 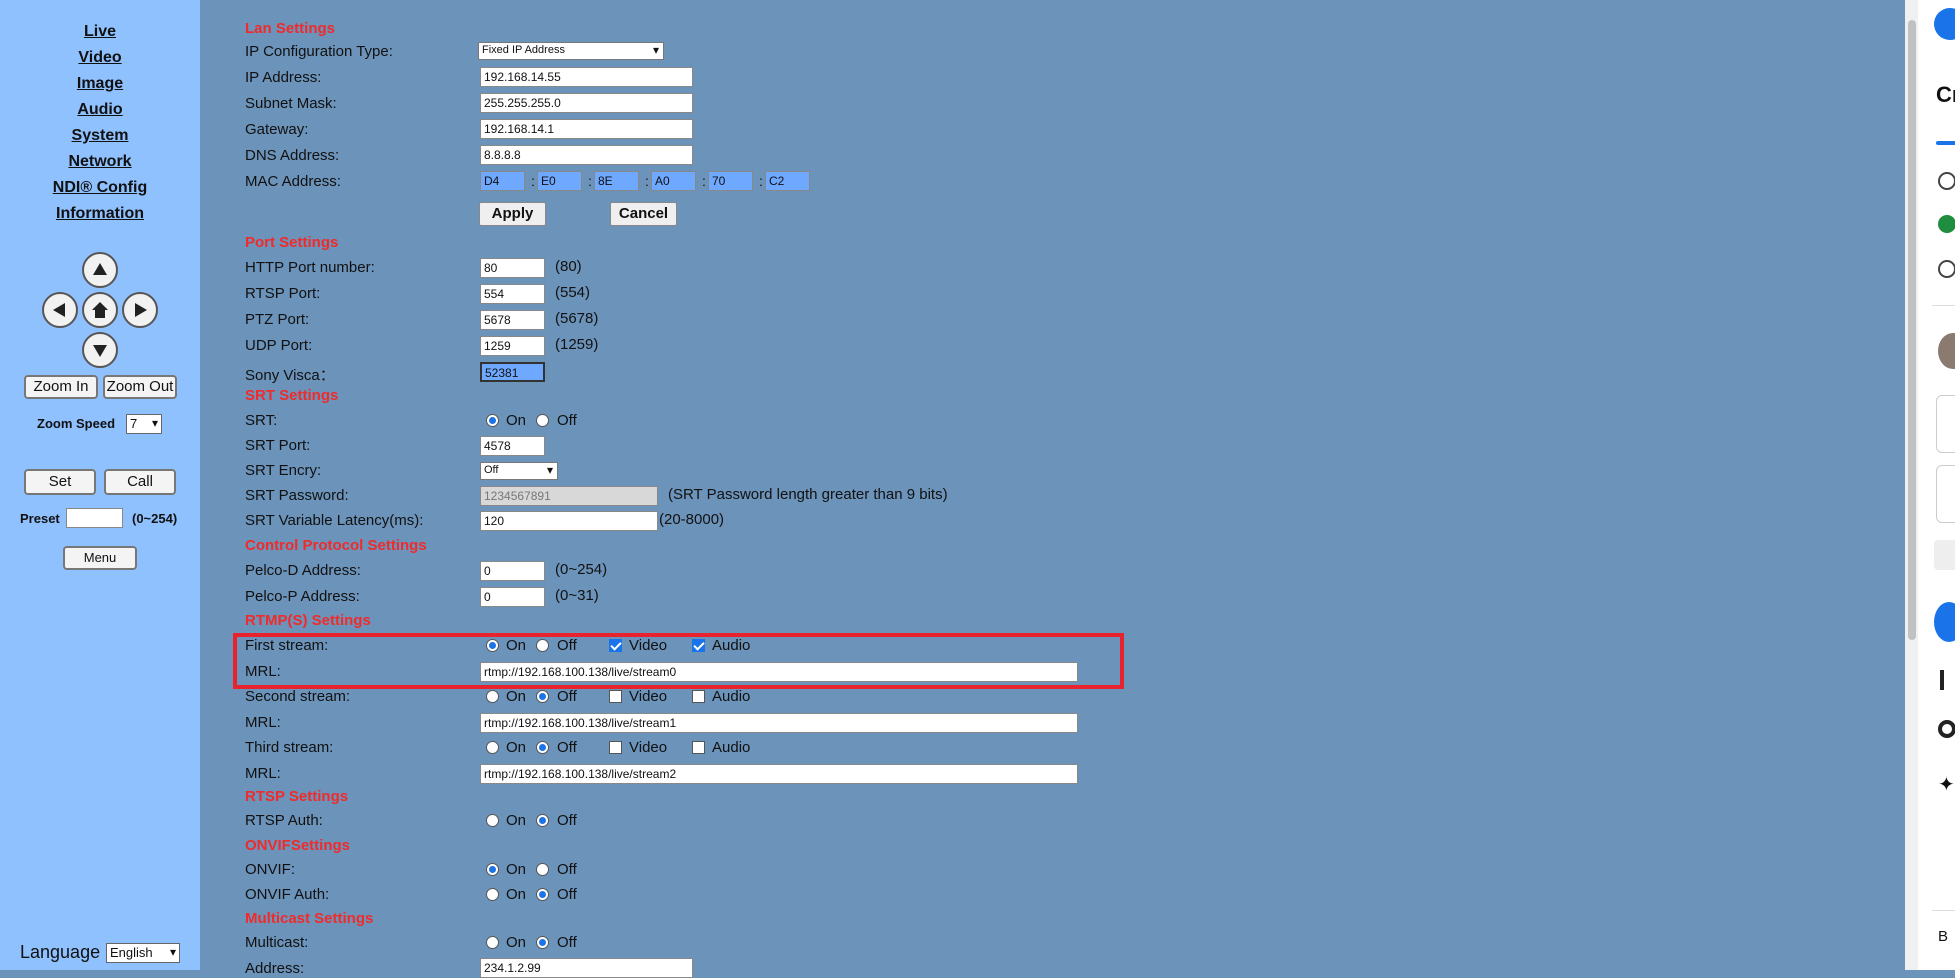 What do you see at coordinates (290, 28) in the screenshot?
I see `lan-settings-title: Lan Settings` at bounding box center [290, 28].